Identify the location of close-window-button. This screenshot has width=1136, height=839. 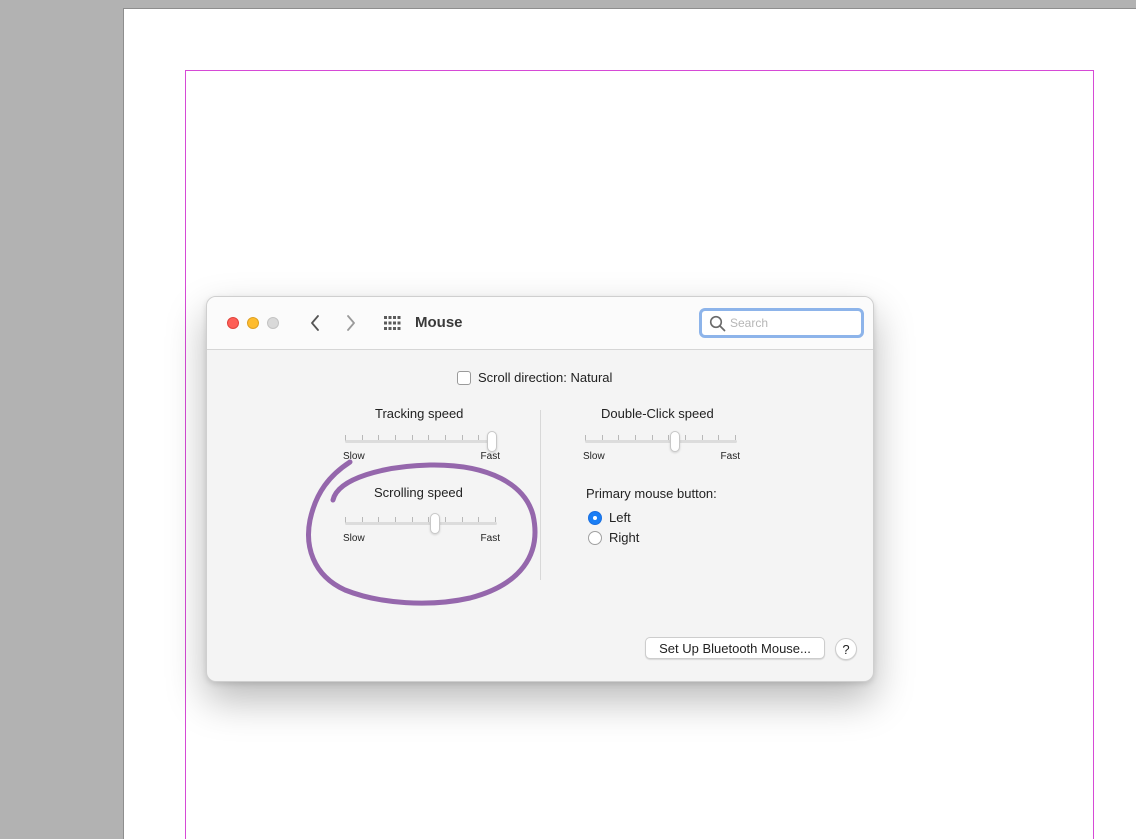
(233, 323).